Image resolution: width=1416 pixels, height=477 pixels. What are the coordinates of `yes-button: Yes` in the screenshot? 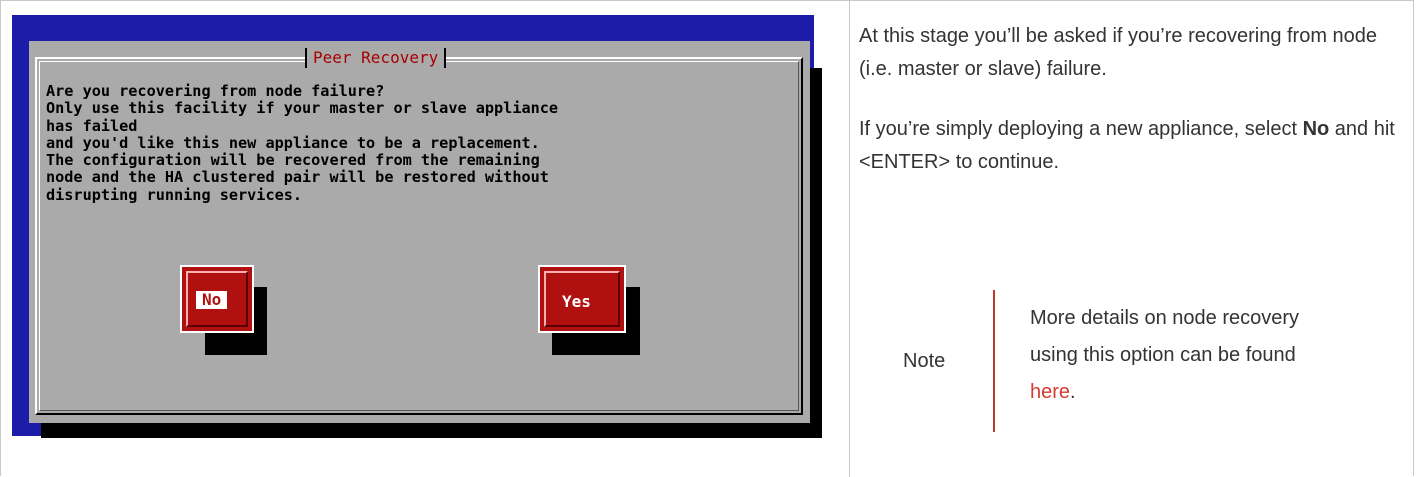 It's located at (582, 299).